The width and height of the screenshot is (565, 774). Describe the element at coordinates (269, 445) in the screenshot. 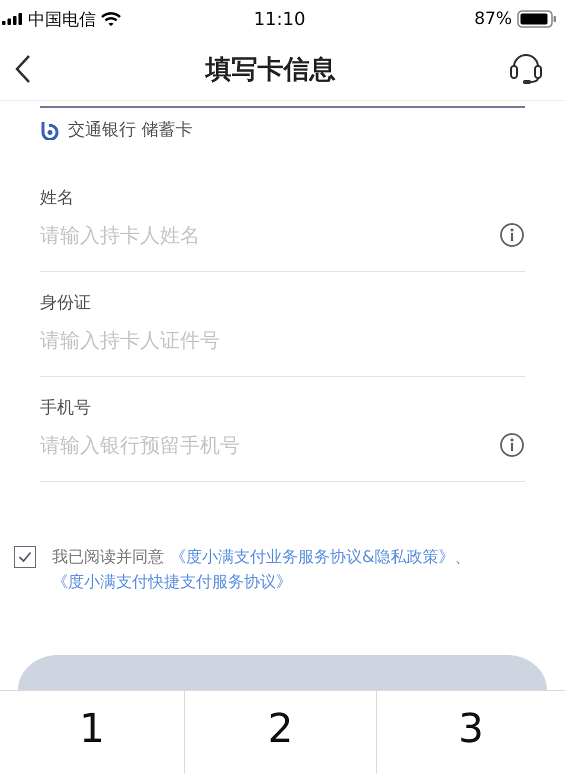

I see `input-field: 请输入银行预留手机号` at that location.